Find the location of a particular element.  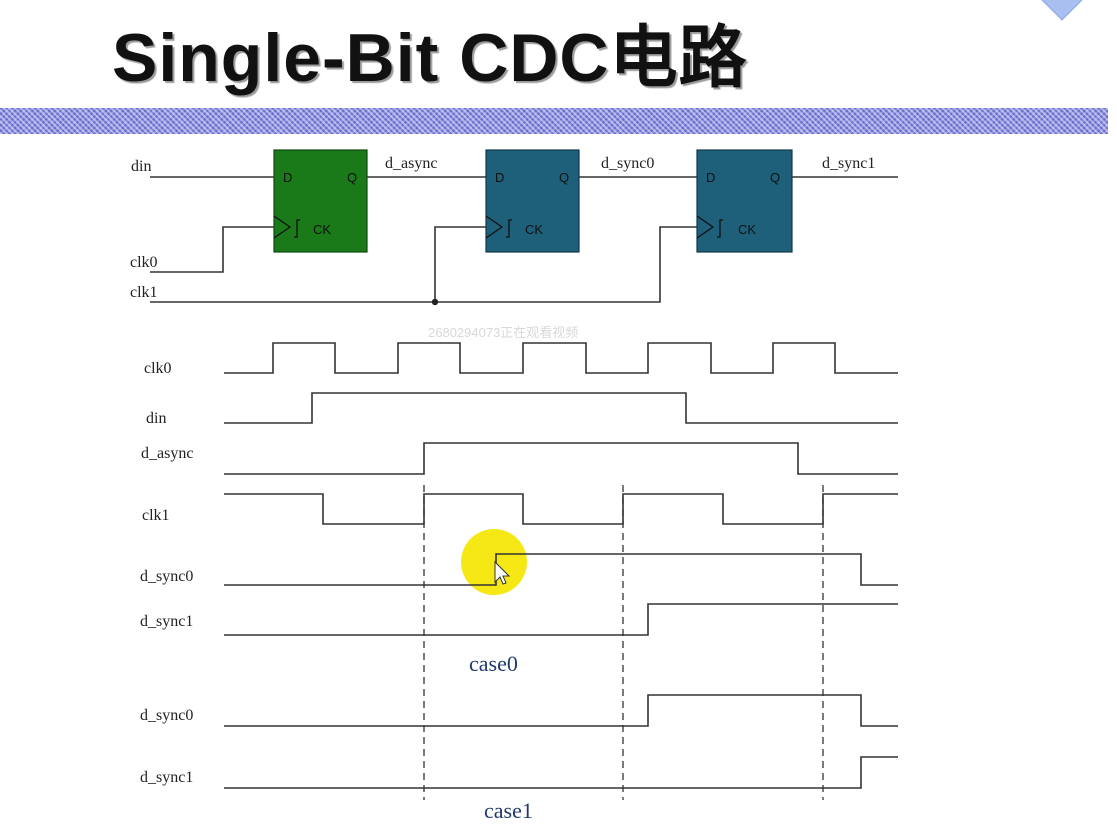

viewer-watermark: 2680294073正在观看视频 is located at coordinates (503, 332).